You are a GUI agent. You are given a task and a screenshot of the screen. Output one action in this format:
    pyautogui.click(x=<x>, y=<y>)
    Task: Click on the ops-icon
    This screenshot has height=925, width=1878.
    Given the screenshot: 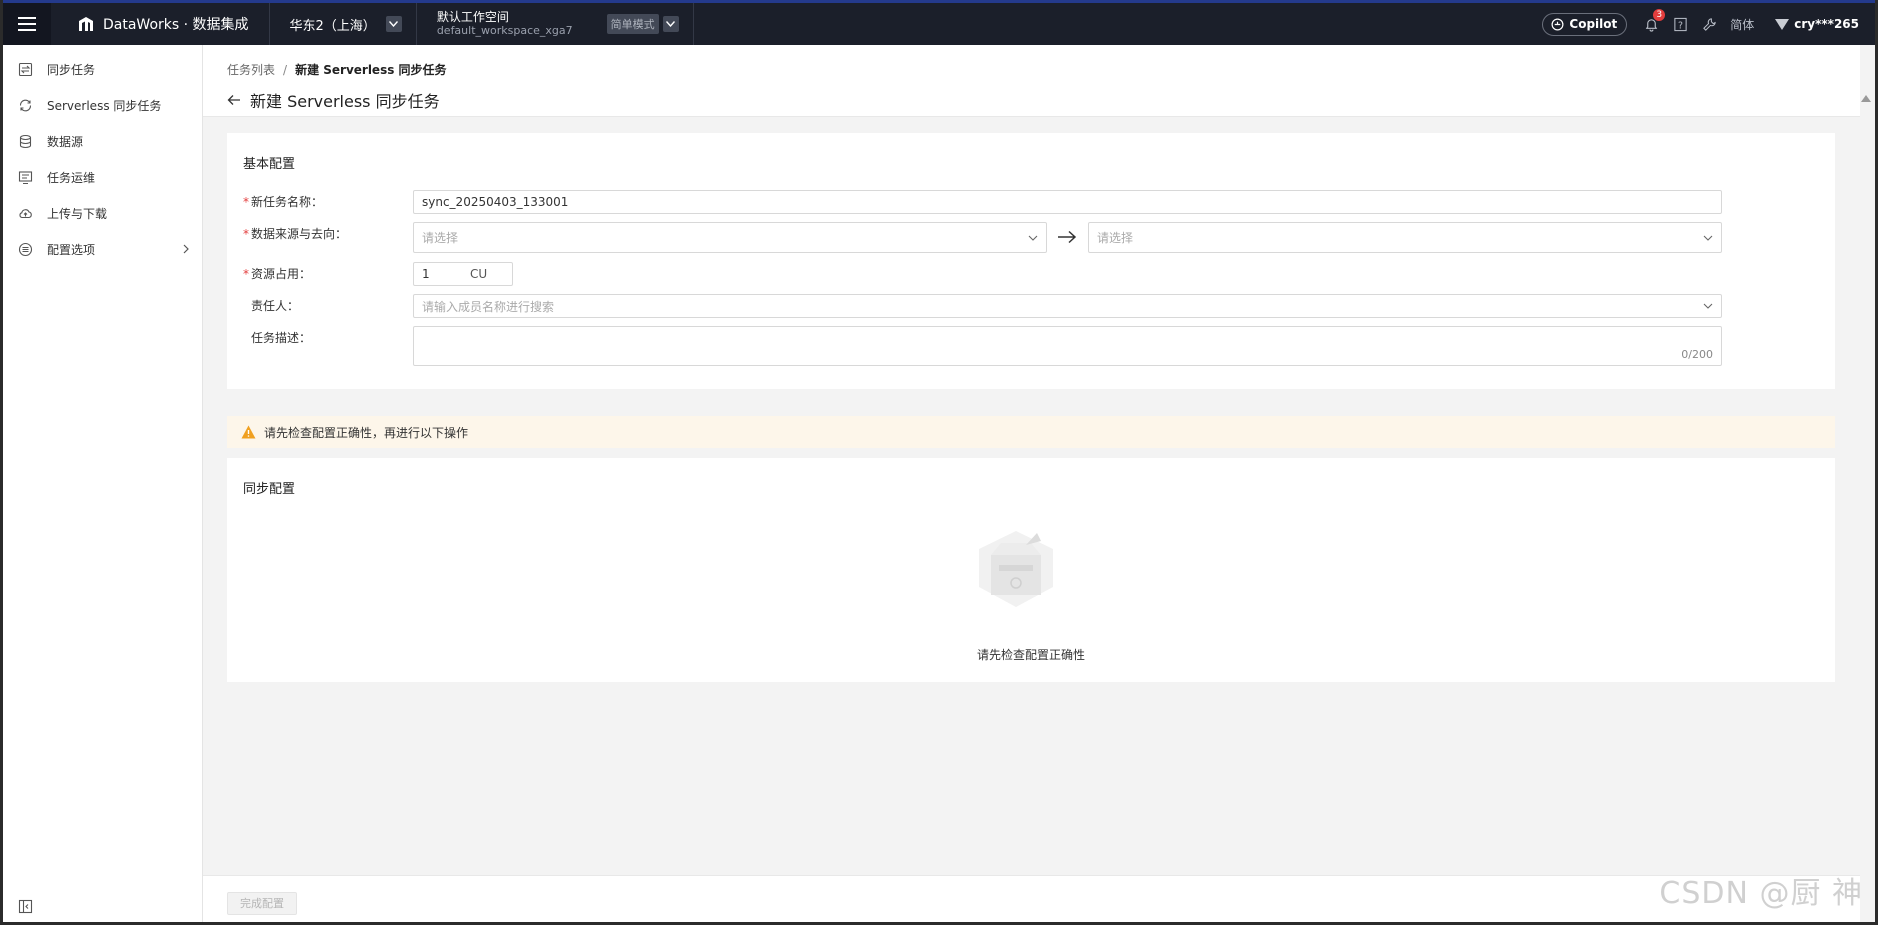 What is the action you would take?
    pyautogui.click(x=25, y=177)
    